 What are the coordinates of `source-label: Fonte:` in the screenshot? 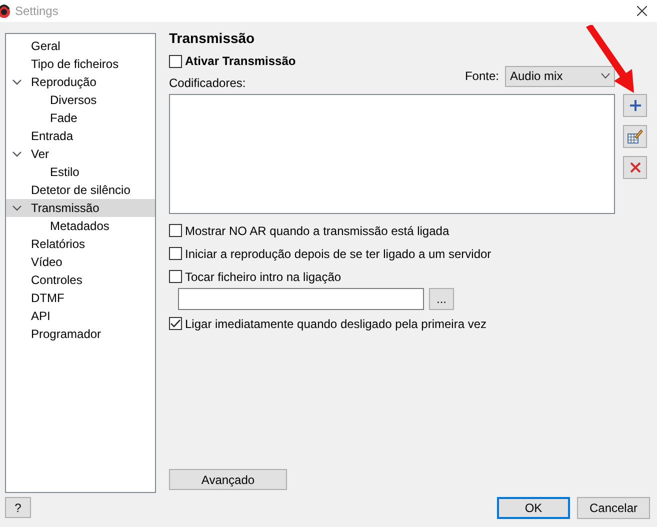 It's located at (481, 76).